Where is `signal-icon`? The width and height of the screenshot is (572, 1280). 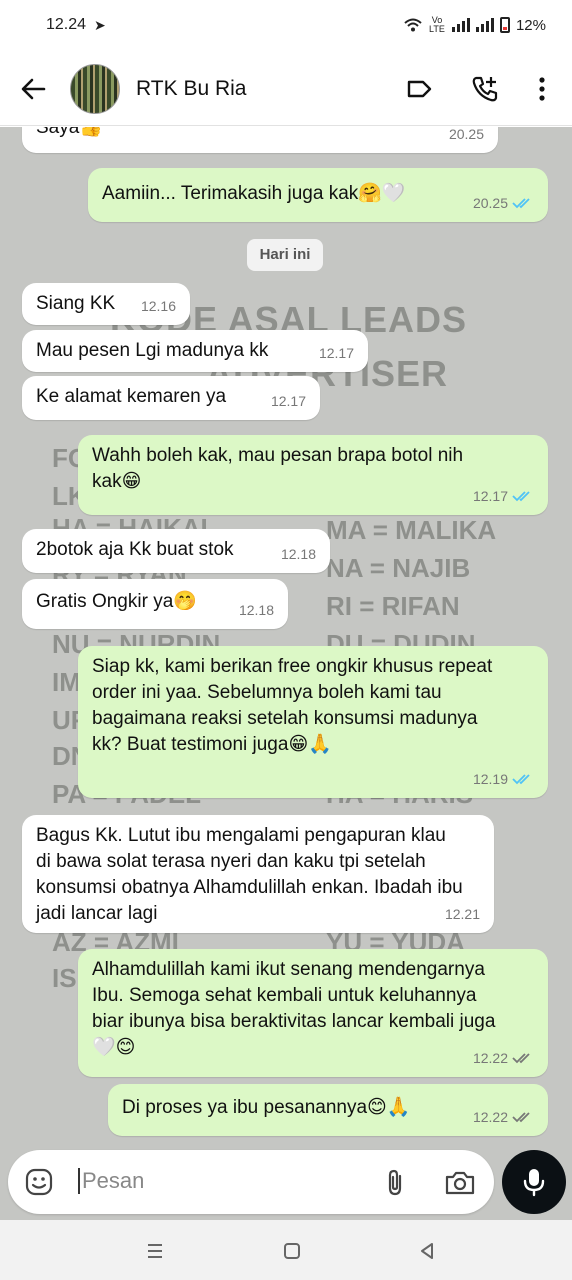
signal-icon is located at coordinates (460, 25).